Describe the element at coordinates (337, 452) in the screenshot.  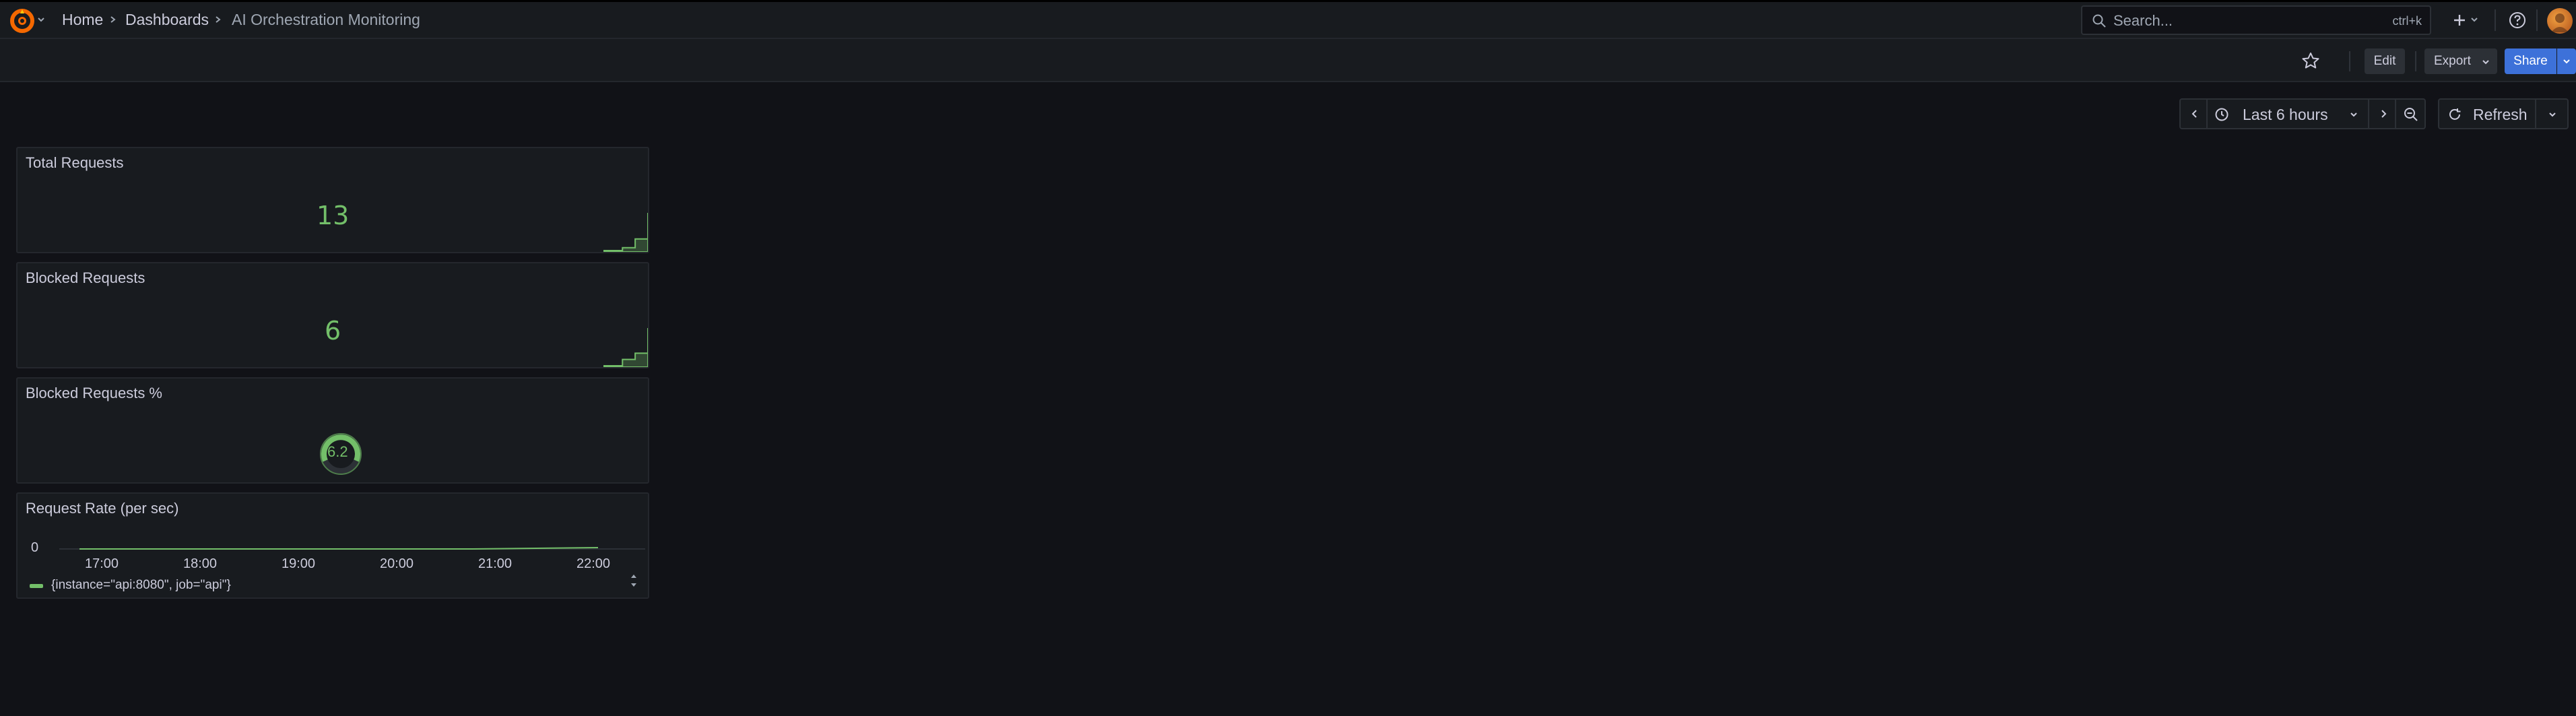
I see `gauge-value: 6.2` at that location.